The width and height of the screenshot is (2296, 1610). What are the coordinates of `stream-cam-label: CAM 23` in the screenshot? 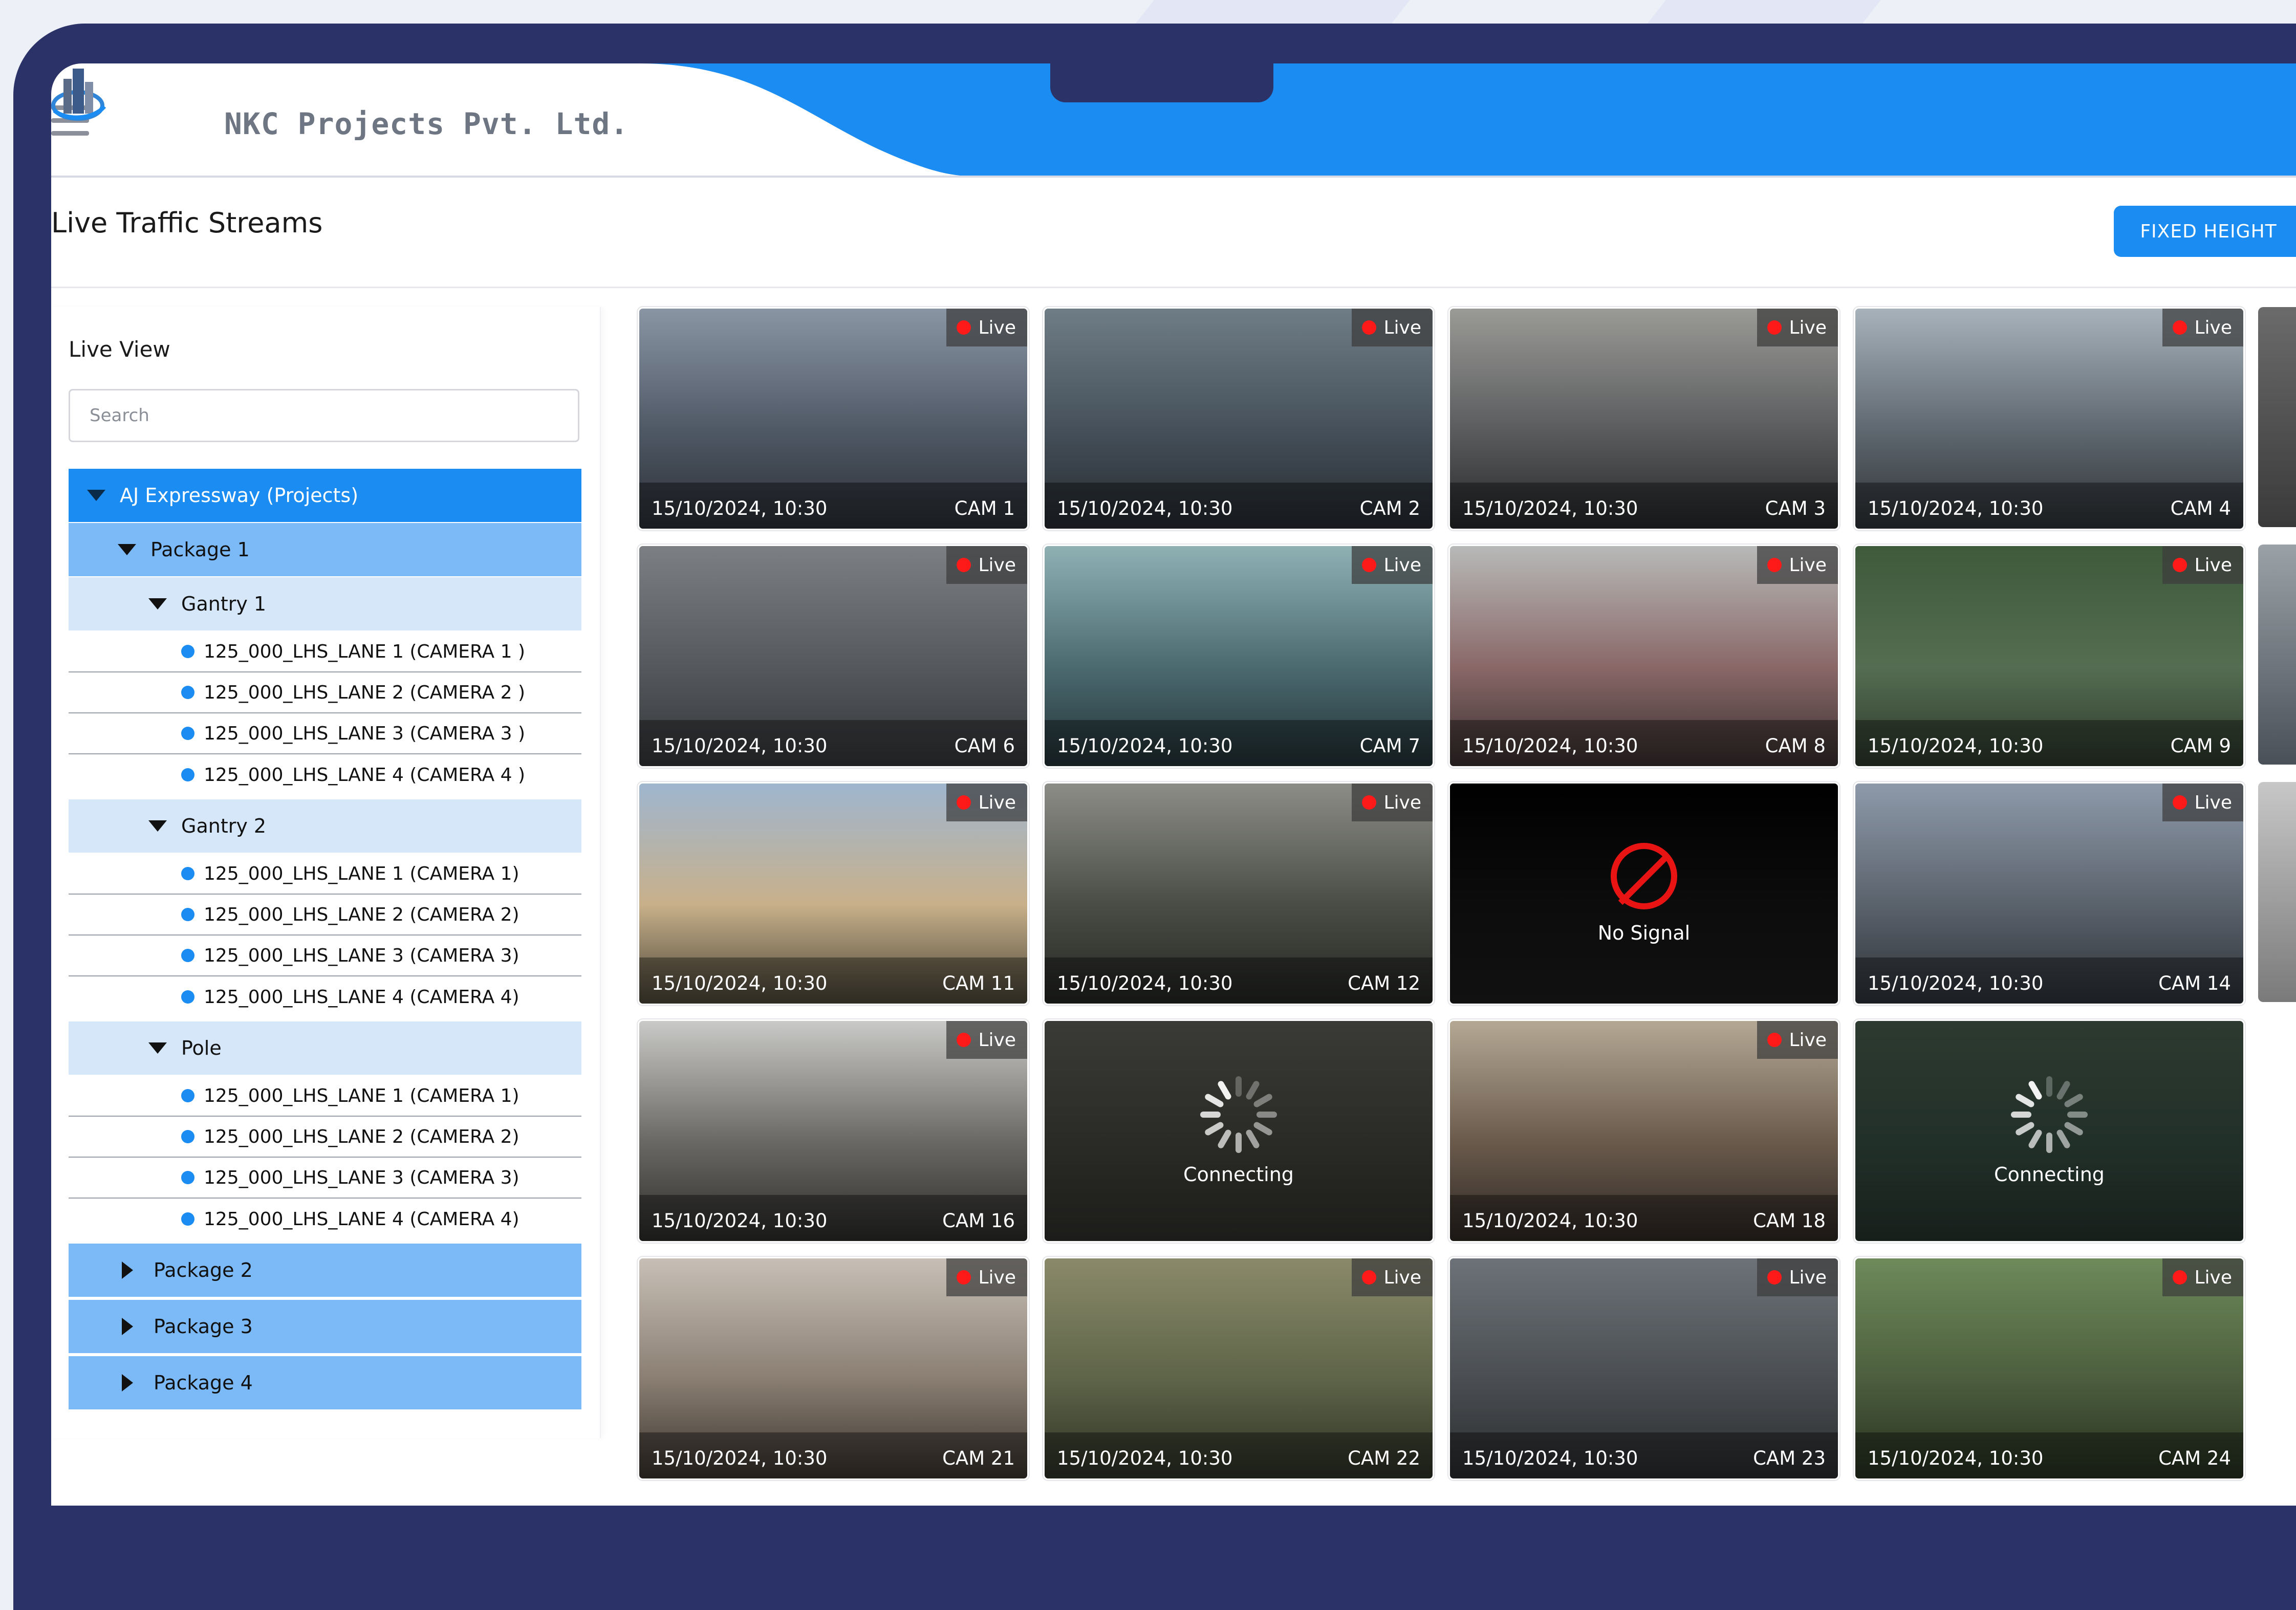 It's located at (1789, 1458).